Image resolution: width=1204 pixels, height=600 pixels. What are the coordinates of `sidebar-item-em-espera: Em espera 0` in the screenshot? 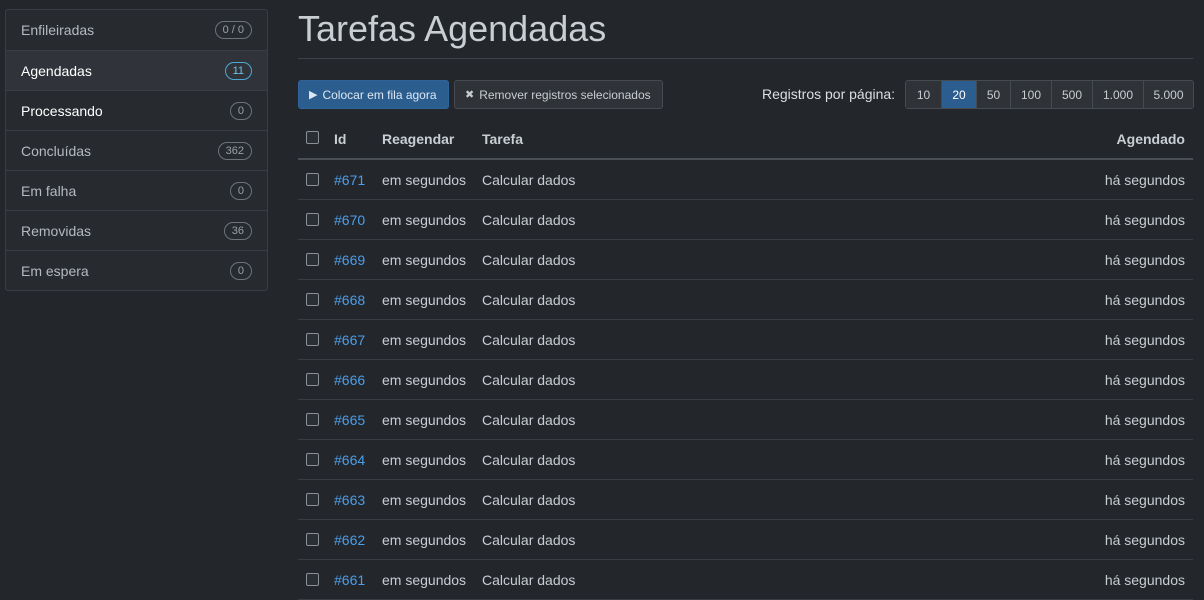 It's located at (136, 270).